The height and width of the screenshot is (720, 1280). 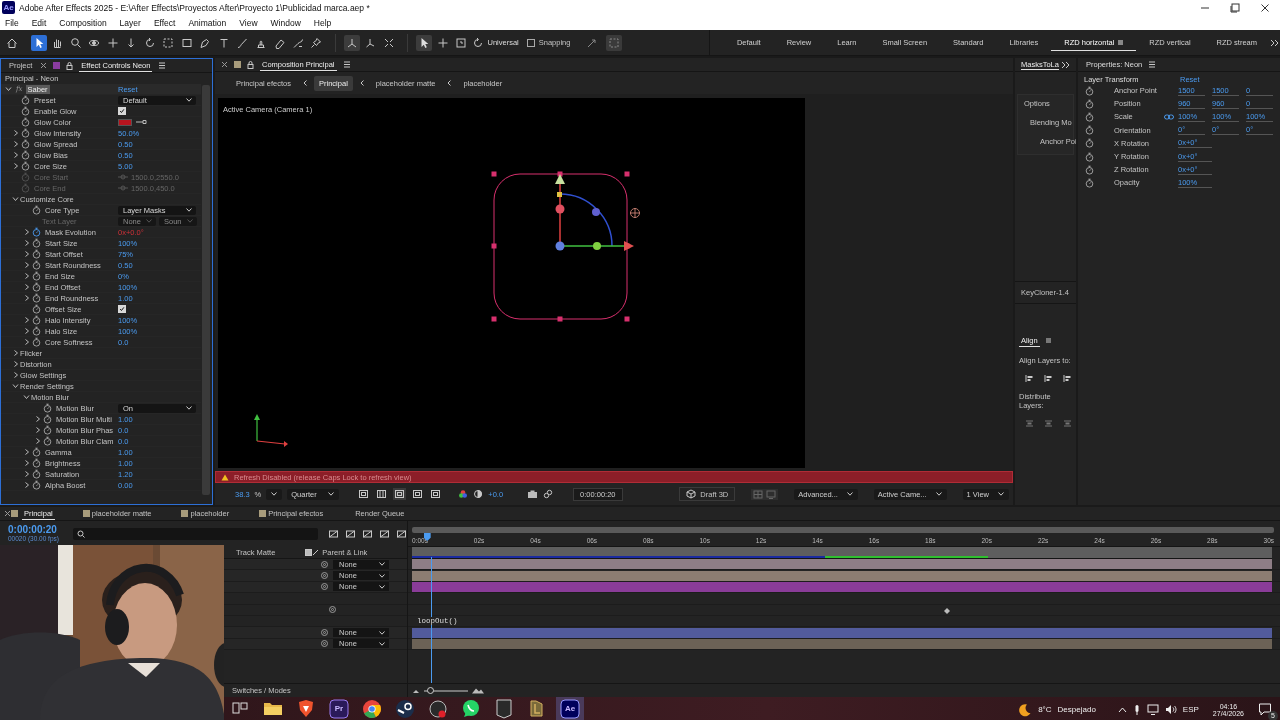 What do you see at coordinates (1076, 709) in the screenshot?
I see `weather-condition: Despejado` at bounding box center [1076, 709].